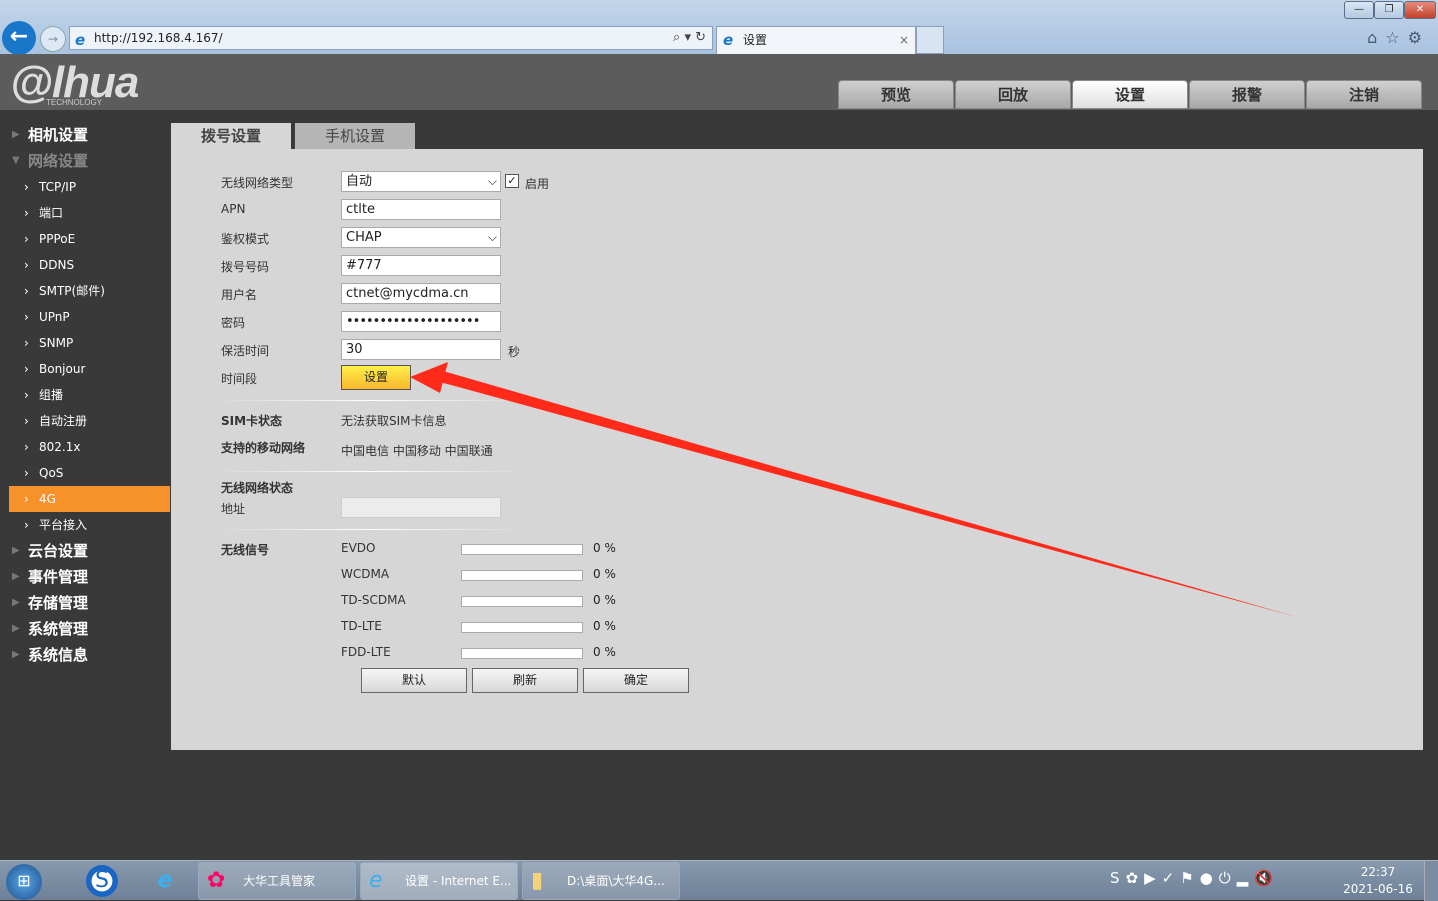  What do you see at coordinates (429, 377) in the screenshot?
I see `arrow-head` at bounding box center [429, 377].